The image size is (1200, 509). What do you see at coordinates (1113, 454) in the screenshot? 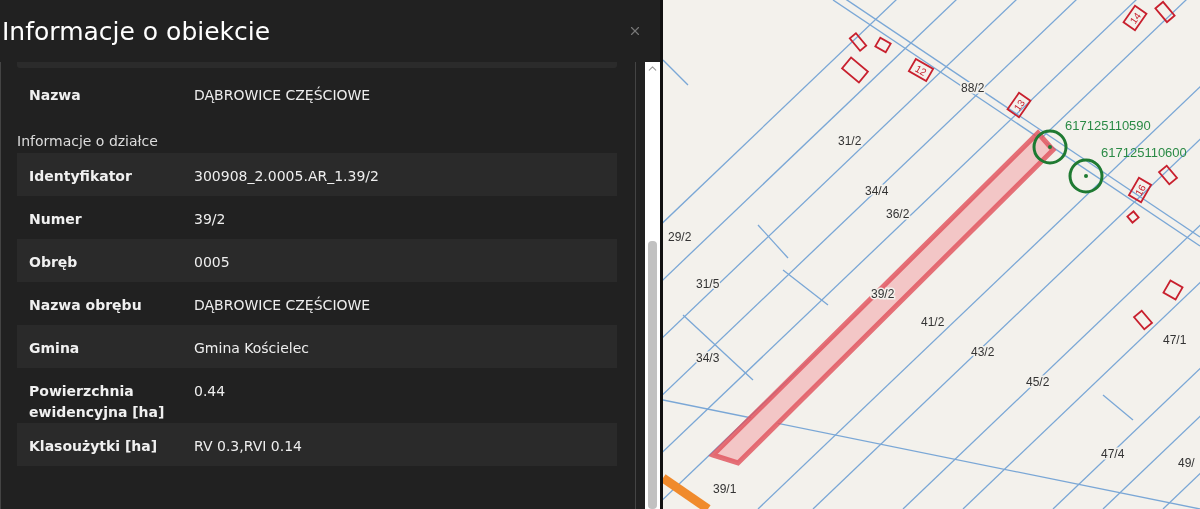
I see `parcel-label: 47/4` at bounding box center [1113, 454].